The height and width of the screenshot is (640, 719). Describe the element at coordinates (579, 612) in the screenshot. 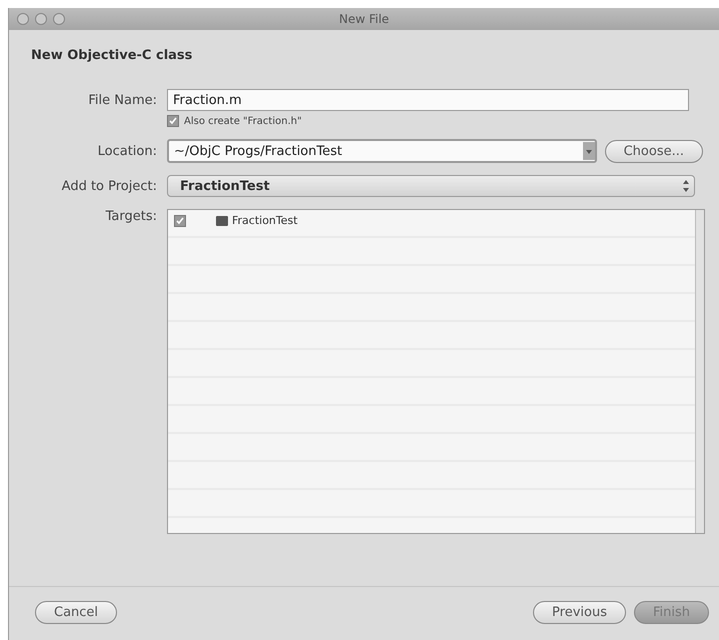

I see `previous-button: Previous` at that location.